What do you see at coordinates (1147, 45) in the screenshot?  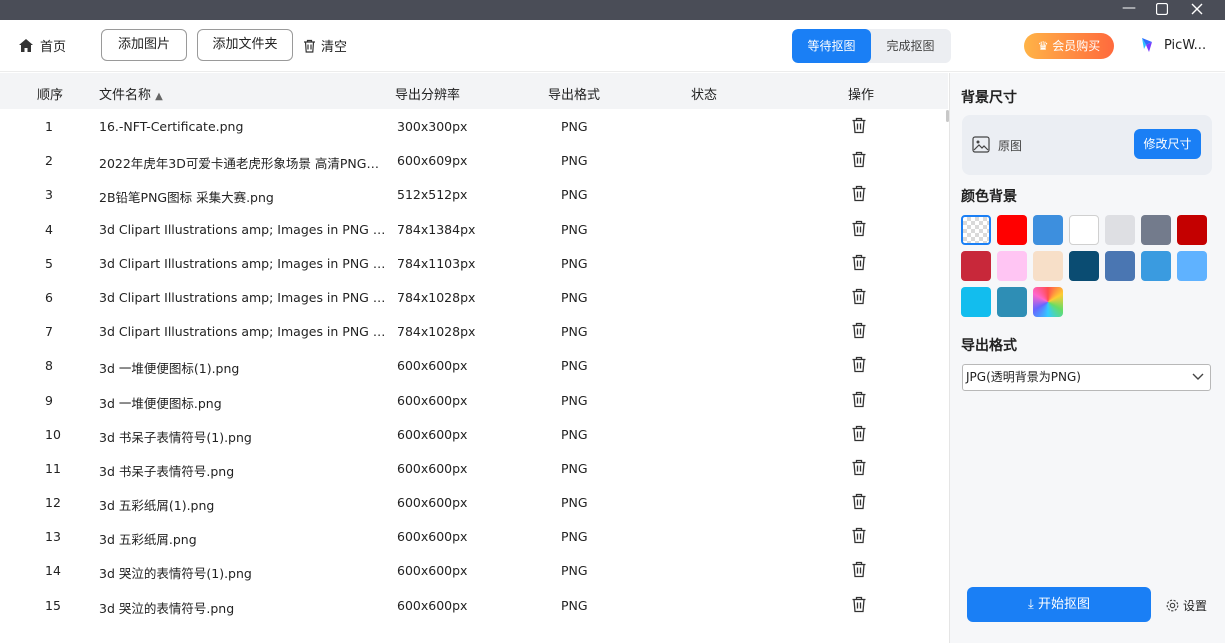 I see `app-logo-icon` at bounding box center [1147, 45].